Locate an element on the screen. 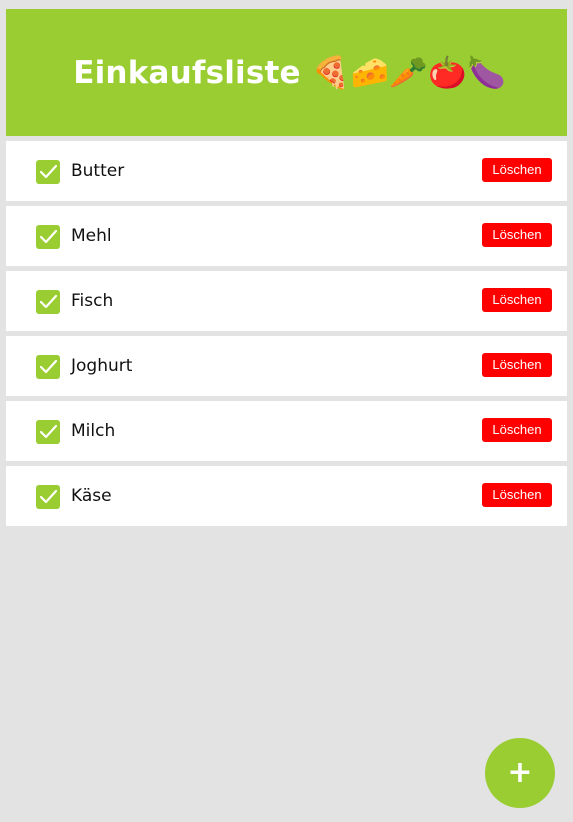 This screenshot has width=573, height=822. list-item: Fisch Löschen is located at coordinates (286, 301).